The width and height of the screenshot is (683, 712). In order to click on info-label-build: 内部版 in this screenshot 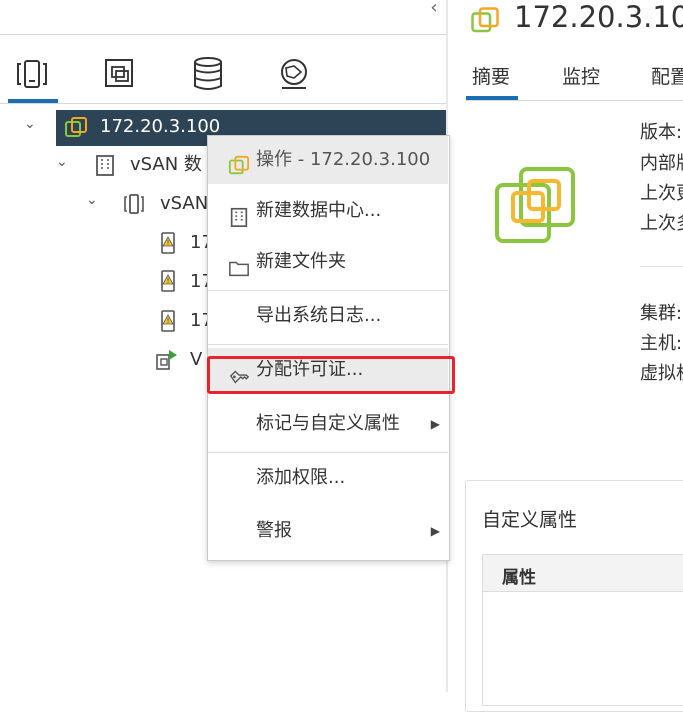, I will do `click(661, 163)`.